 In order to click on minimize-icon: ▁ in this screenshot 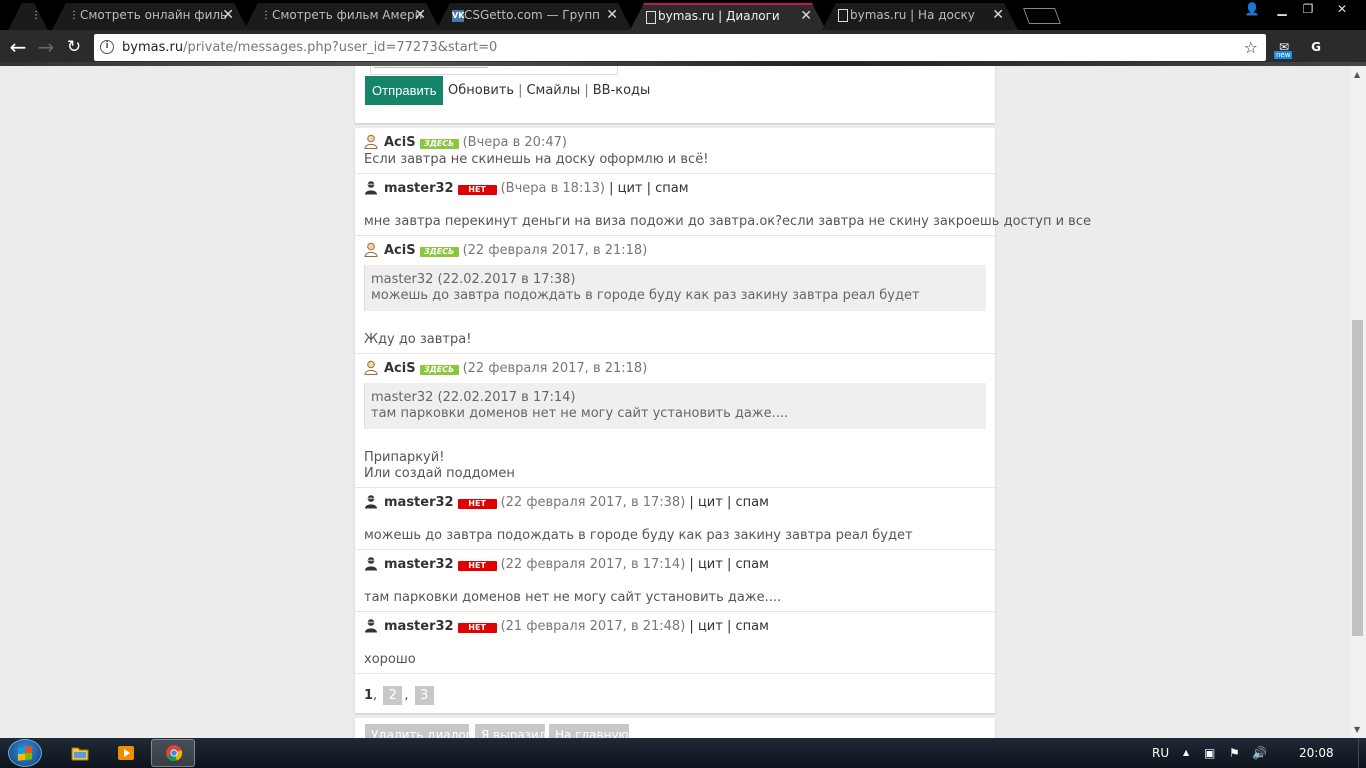, I will do `click(1282, 10)`.